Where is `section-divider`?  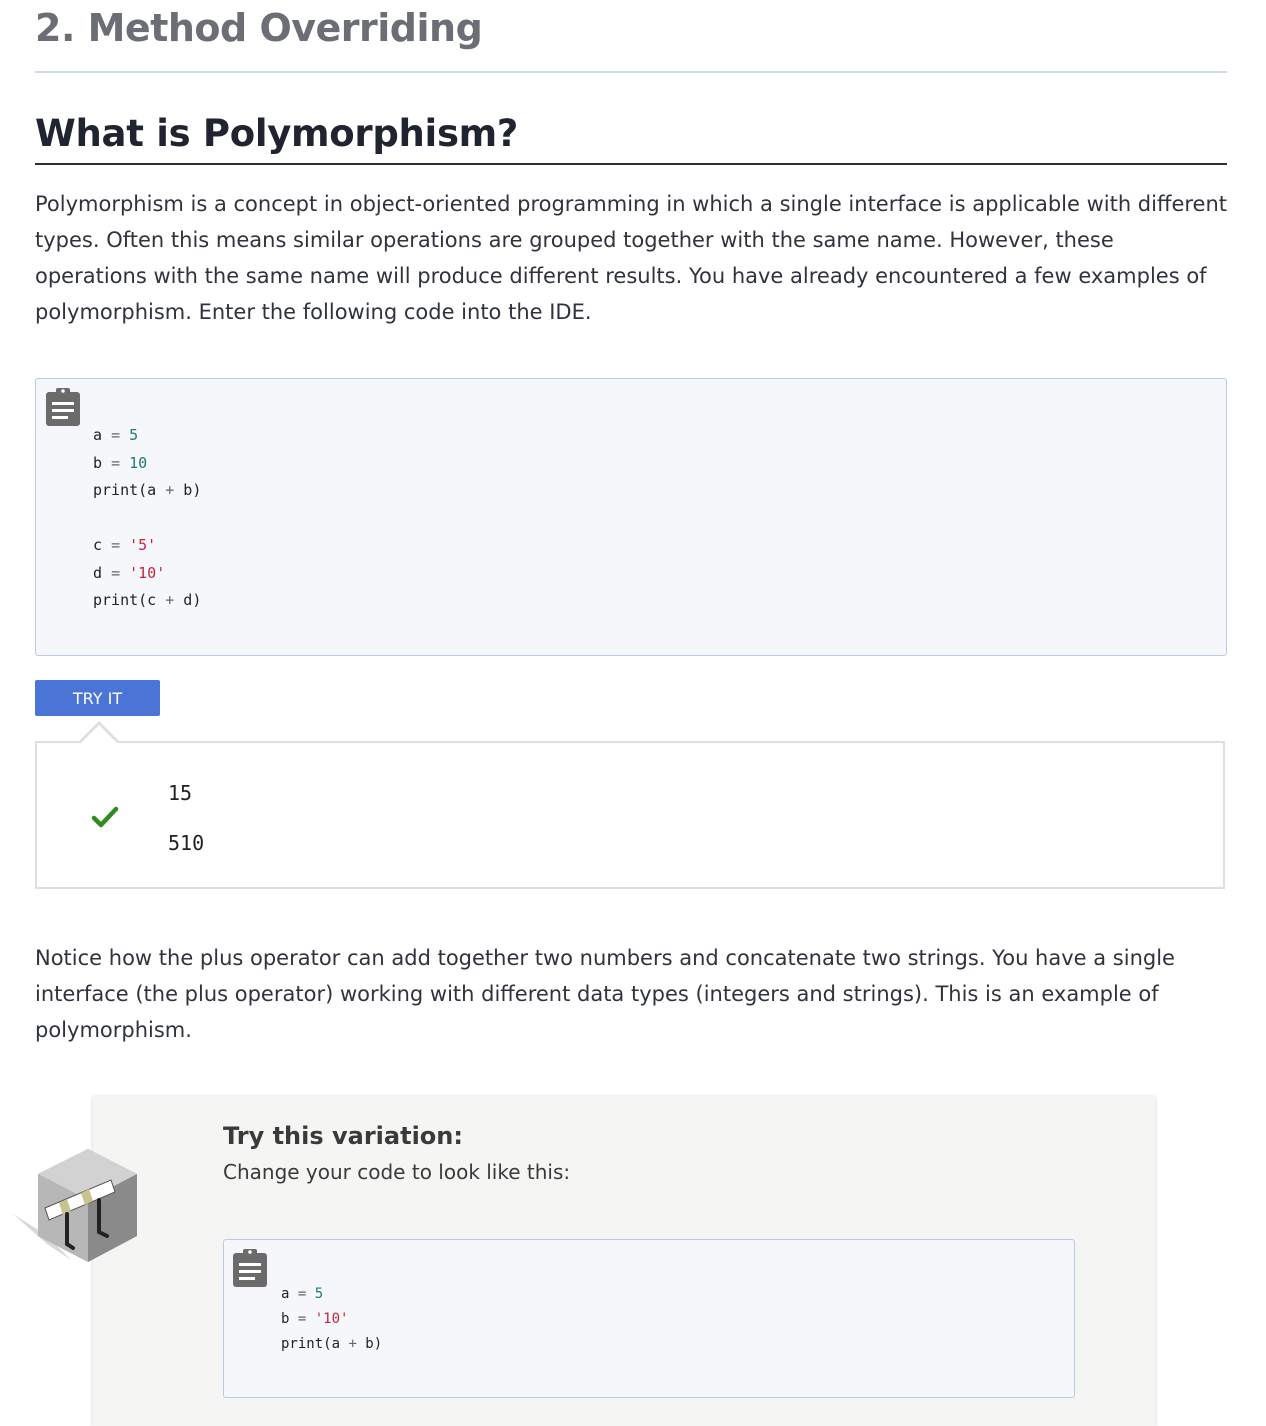
section-divider is located at coordinates (631, 72).